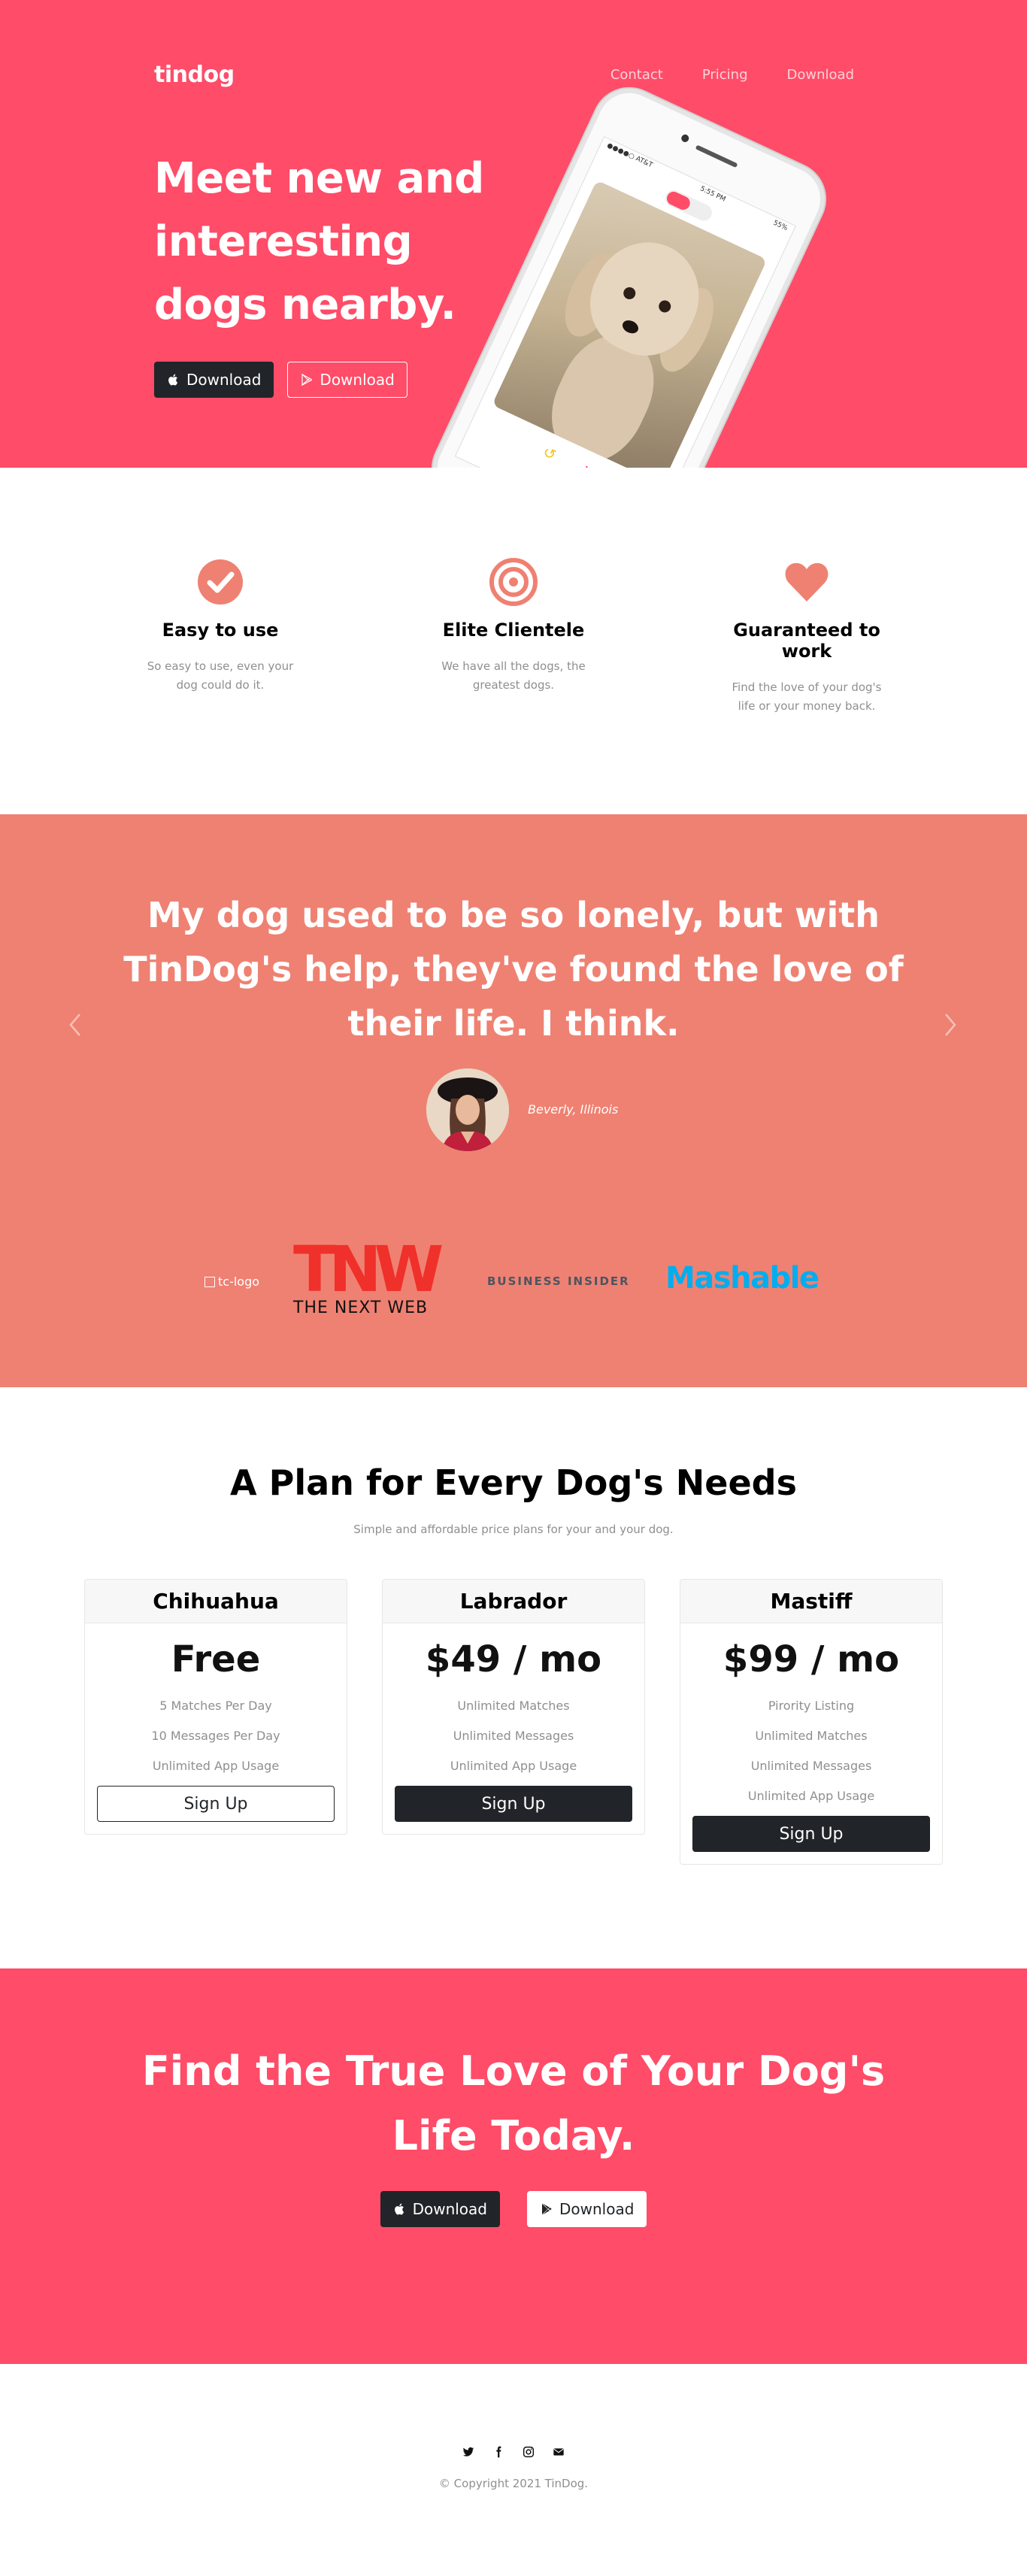  Describe the element at coordinates (216, 1659) in the screenshot. I see `plan-price: Free` at that location.